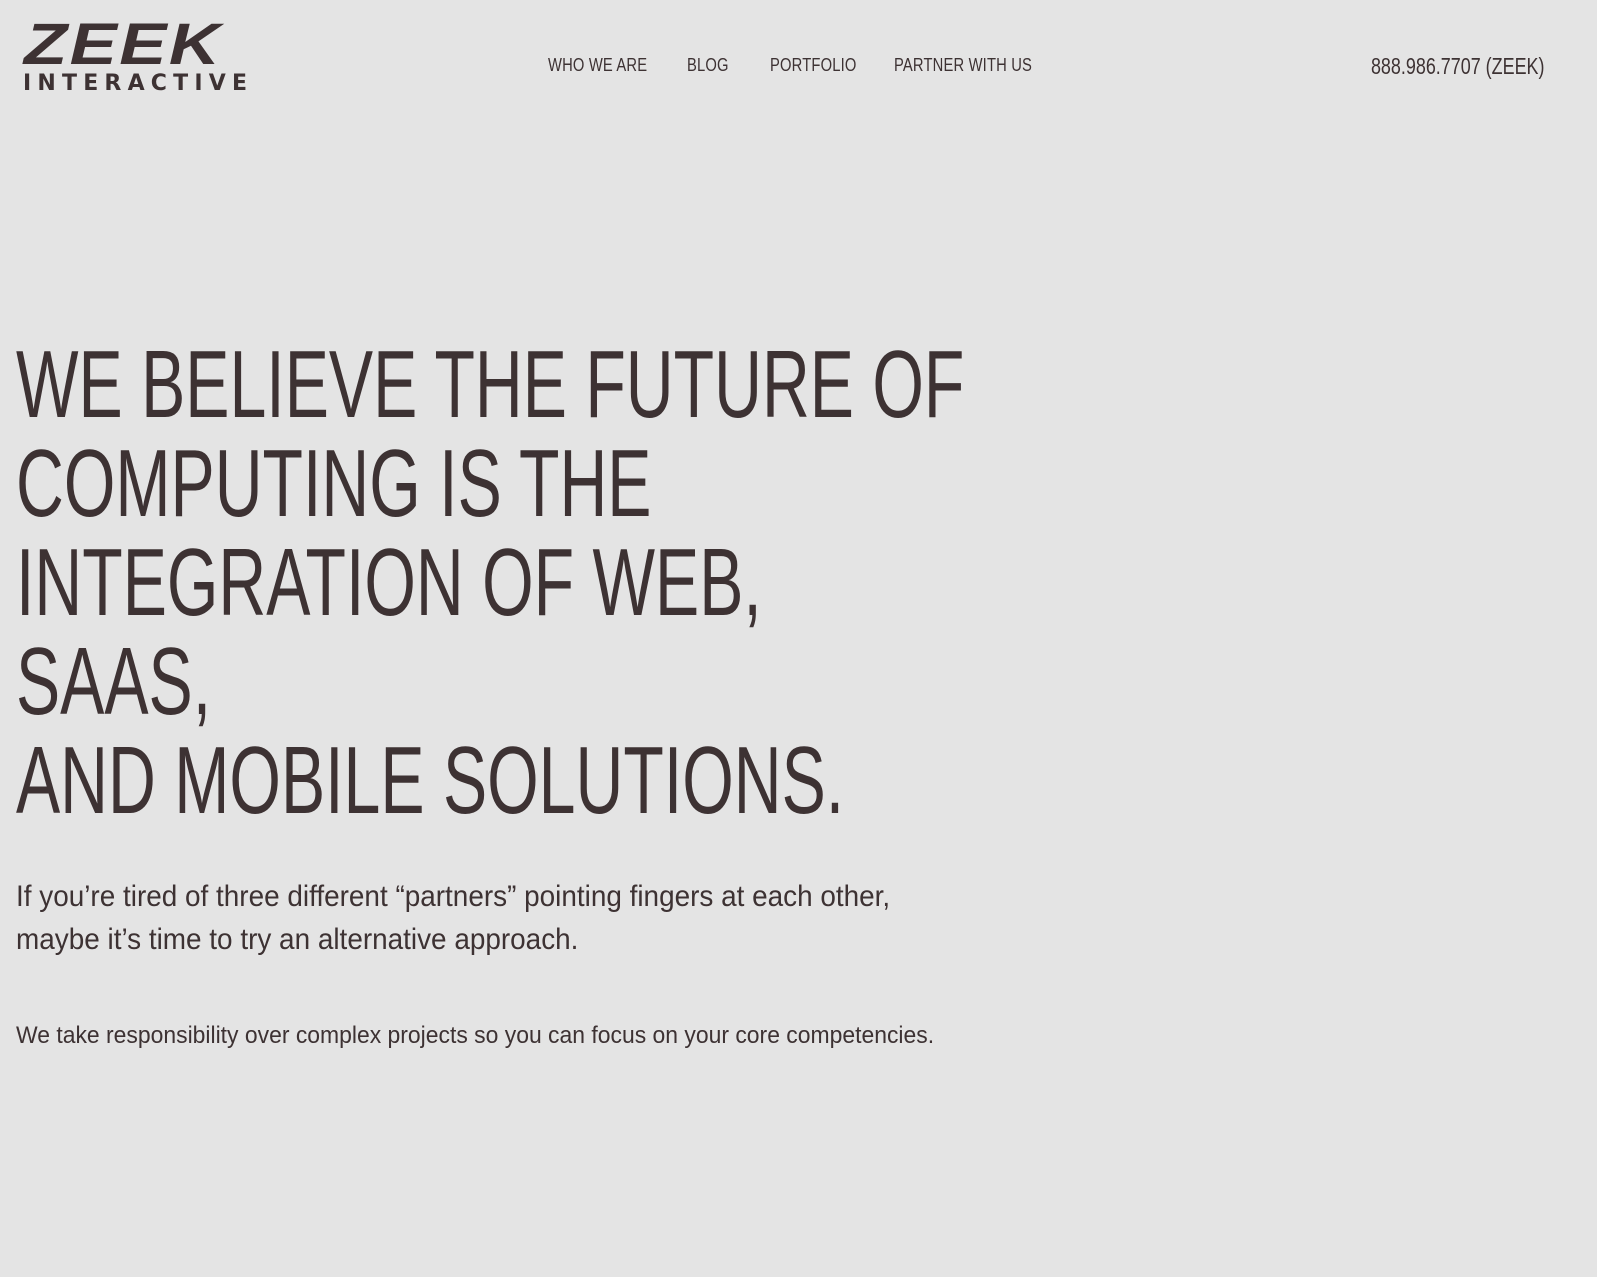 This screenshot has width=1597, height=1277. Describe the element at coordinates (708, 65) in the screenshot. I see `nav-blog: BLOG` at that location.